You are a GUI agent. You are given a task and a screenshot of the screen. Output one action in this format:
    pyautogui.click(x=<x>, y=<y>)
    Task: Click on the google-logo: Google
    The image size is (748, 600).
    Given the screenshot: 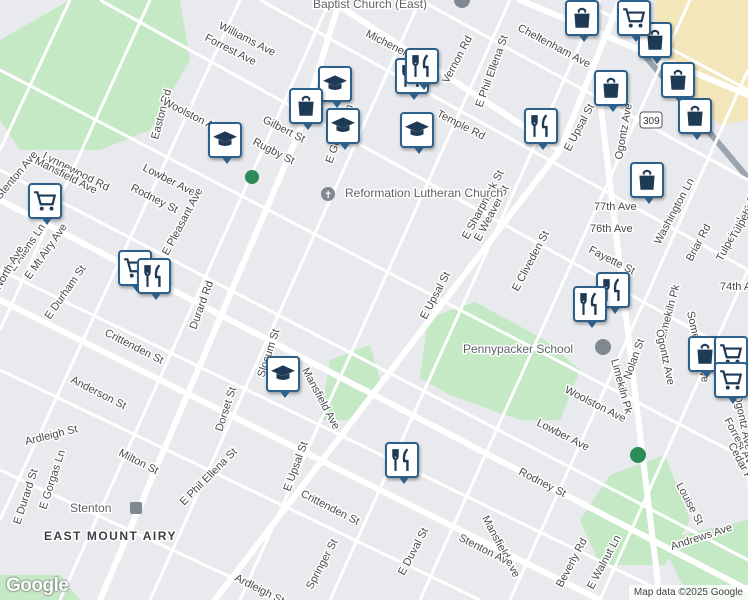 What is the action you would take?
    pyautogui.click(x=37, y=585)
    